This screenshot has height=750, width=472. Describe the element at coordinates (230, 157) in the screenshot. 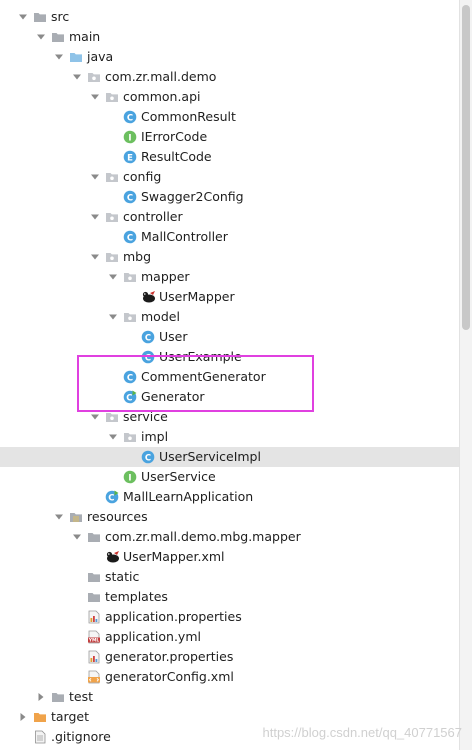

I see `tree-item: E ResultCode` at that location.